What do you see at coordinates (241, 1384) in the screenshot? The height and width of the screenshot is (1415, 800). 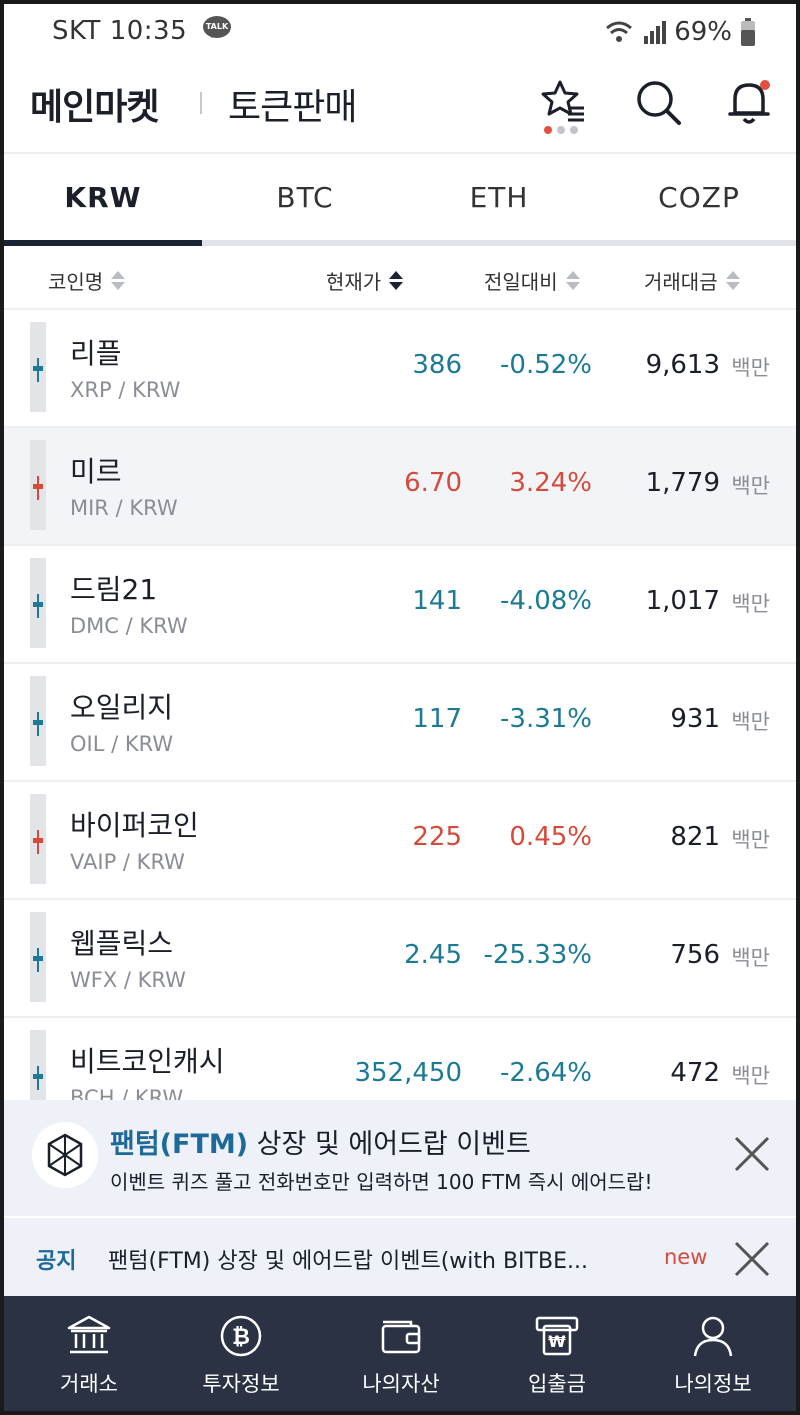 I see `nav-label: 투자정보` at bounding box center [241, 1384].